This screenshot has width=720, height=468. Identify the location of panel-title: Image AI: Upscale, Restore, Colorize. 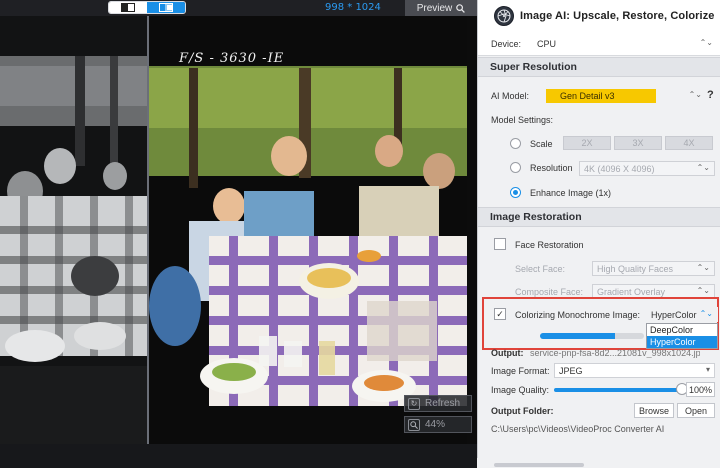
(617, 16).